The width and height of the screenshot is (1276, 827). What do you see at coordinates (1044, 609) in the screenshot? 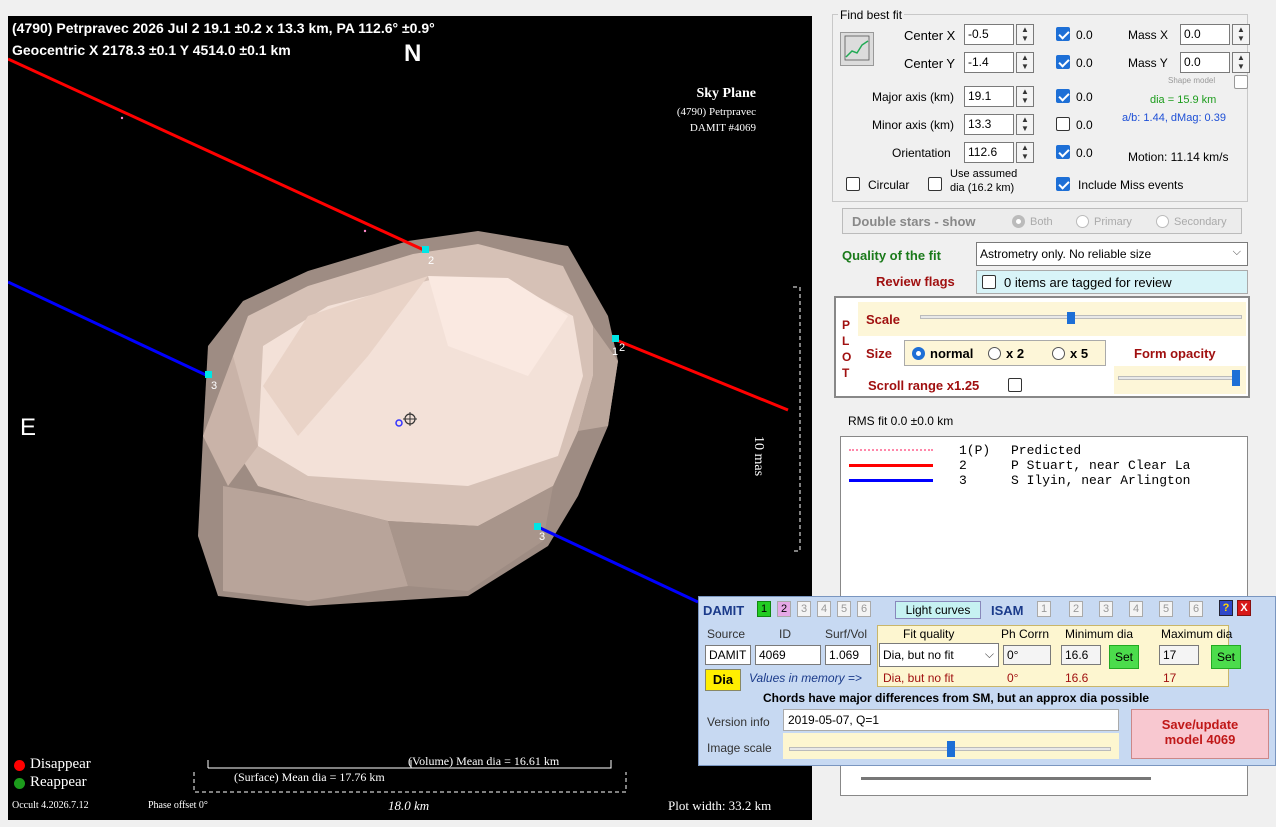
I see `isam-tab-1: 1` at bounding box center [1044, 609].